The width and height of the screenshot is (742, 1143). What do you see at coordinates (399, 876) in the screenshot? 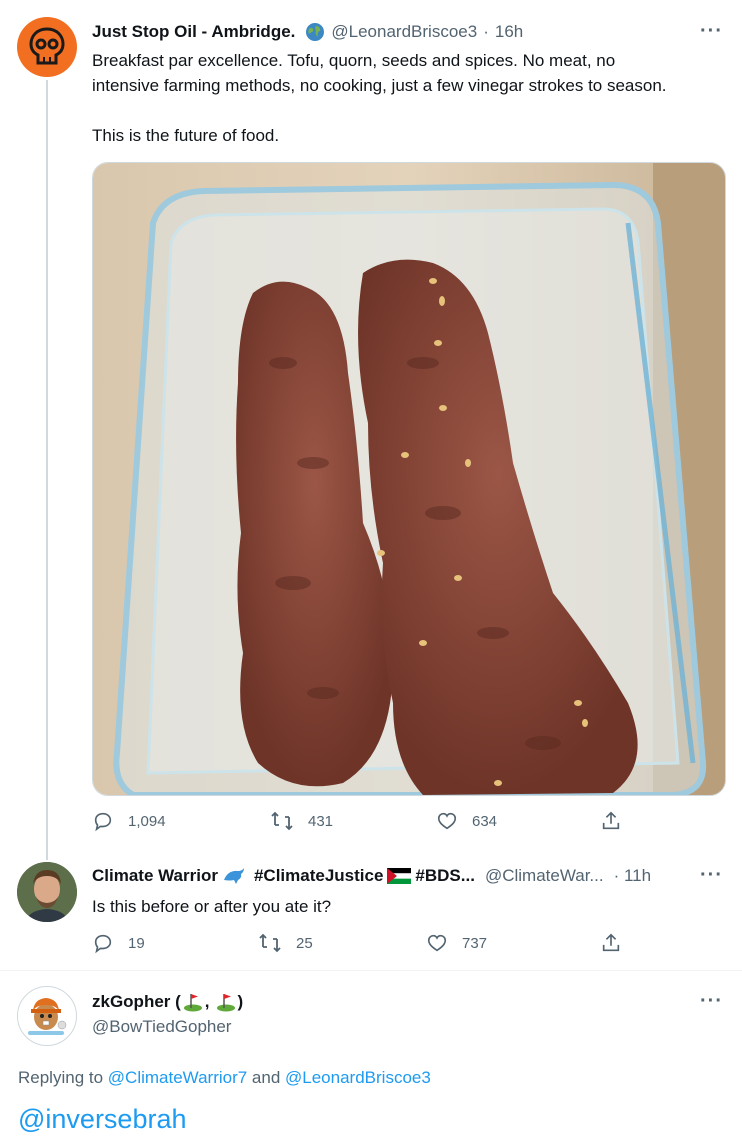
I see `palestine-flag-icon` at bounding box center [399, 876].